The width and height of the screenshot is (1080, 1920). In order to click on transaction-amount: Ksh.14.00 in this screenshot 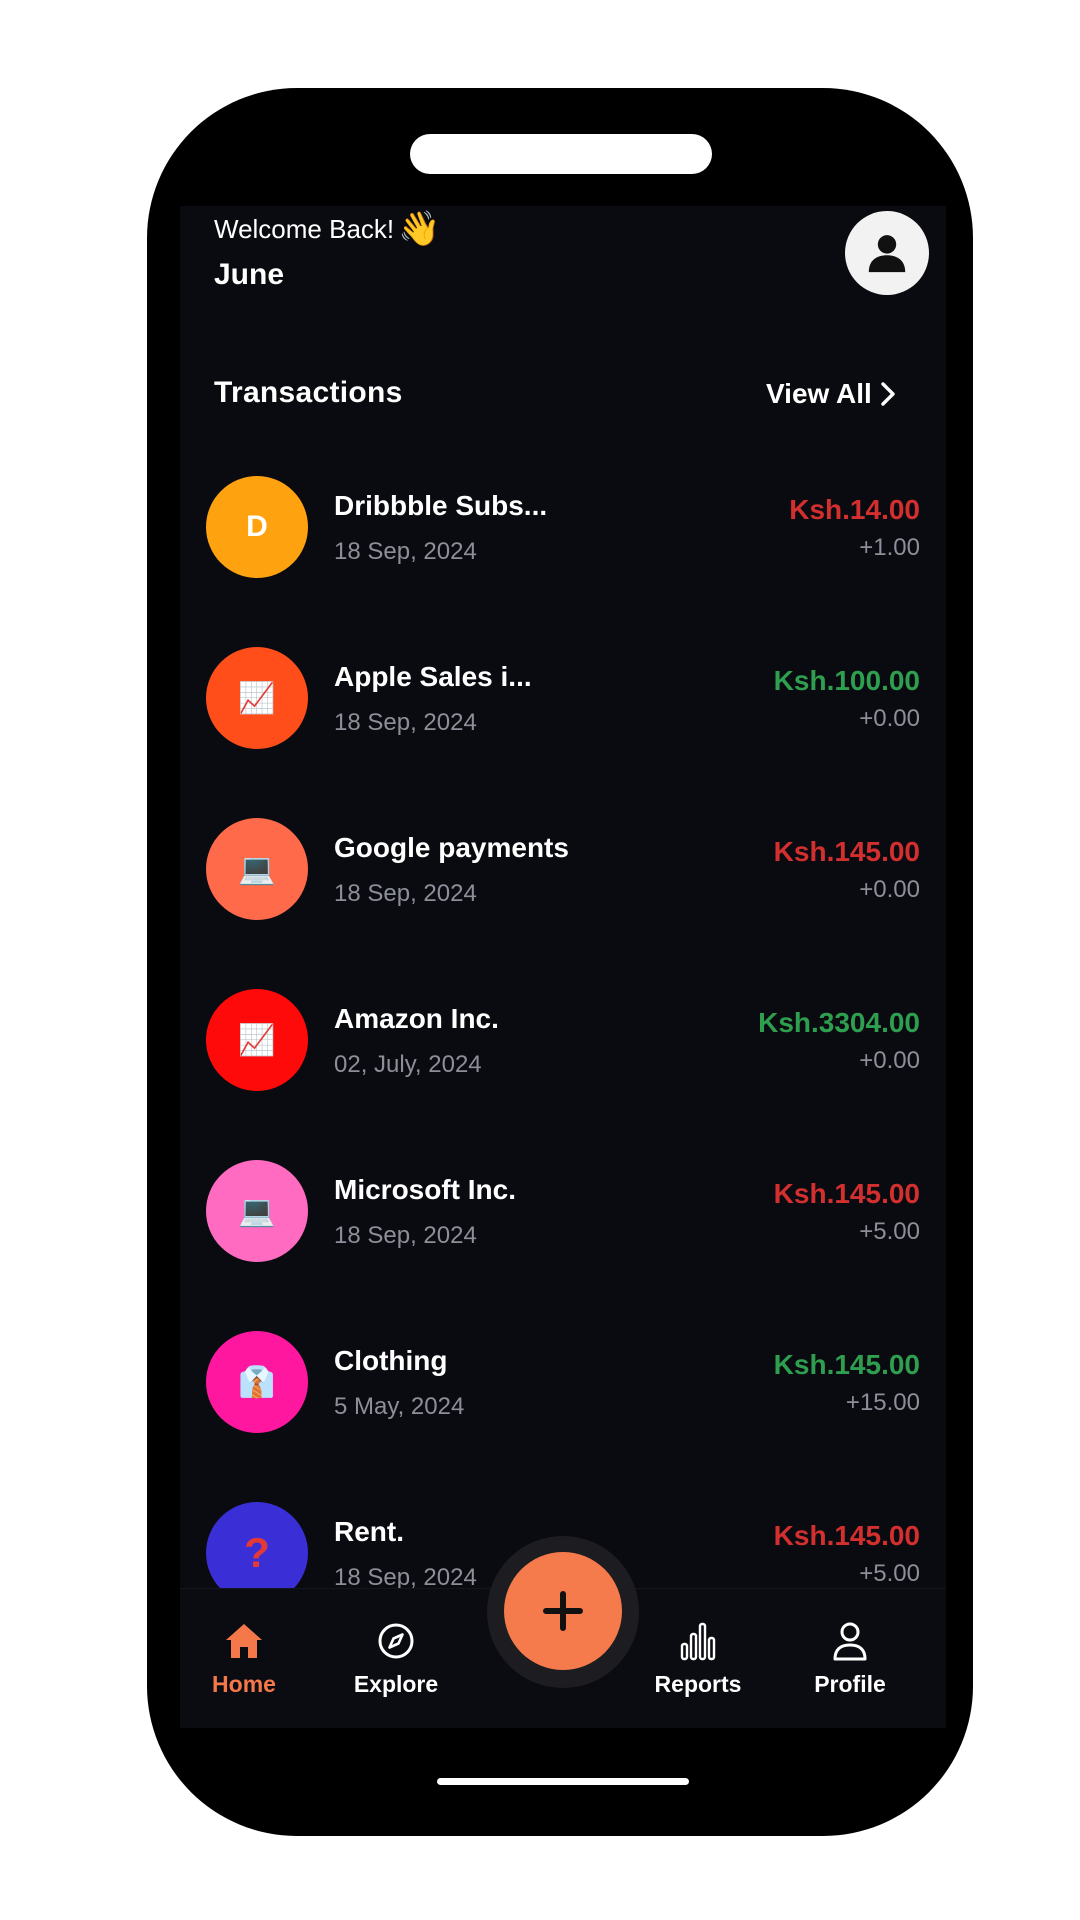, I will do `click(854, 509)`.